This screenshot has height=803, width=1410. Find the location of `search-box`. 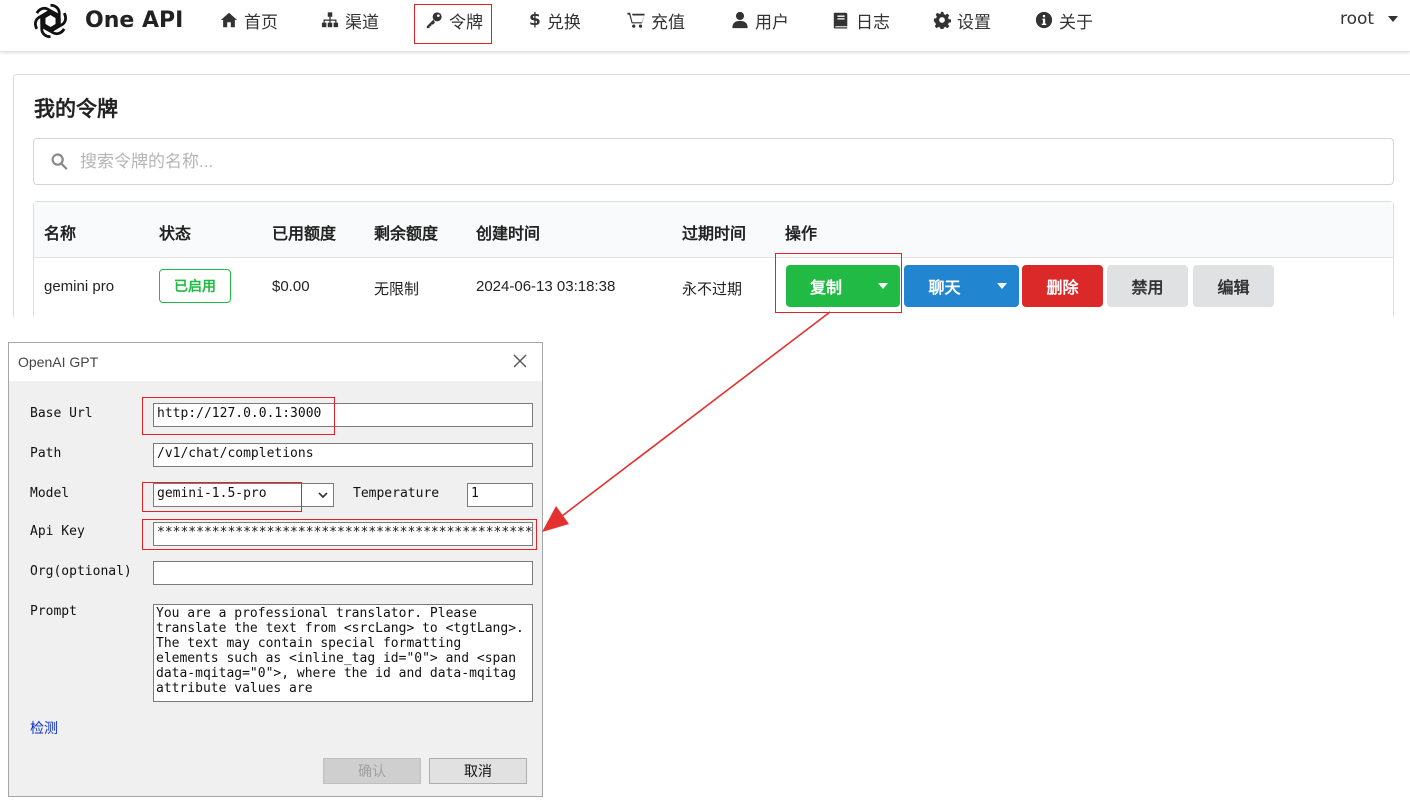

search-box is located at coordinates (713, 161).